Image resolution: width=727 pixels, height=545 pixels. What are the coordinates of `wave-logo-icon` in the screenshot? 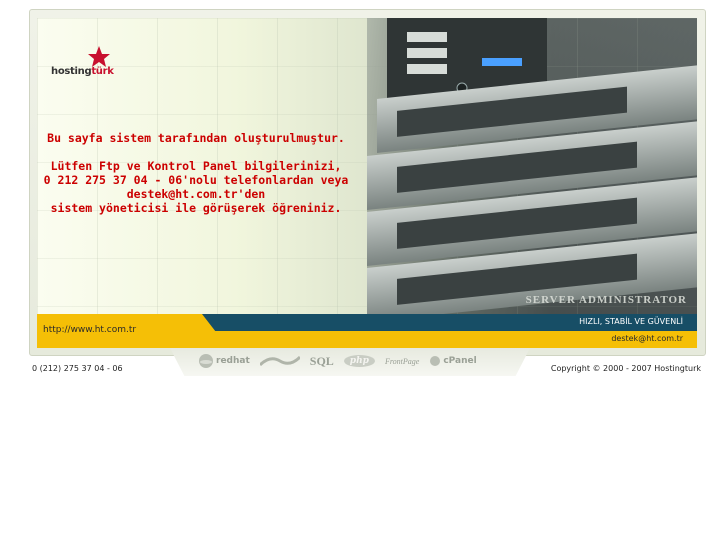 It's located at (279, 361).